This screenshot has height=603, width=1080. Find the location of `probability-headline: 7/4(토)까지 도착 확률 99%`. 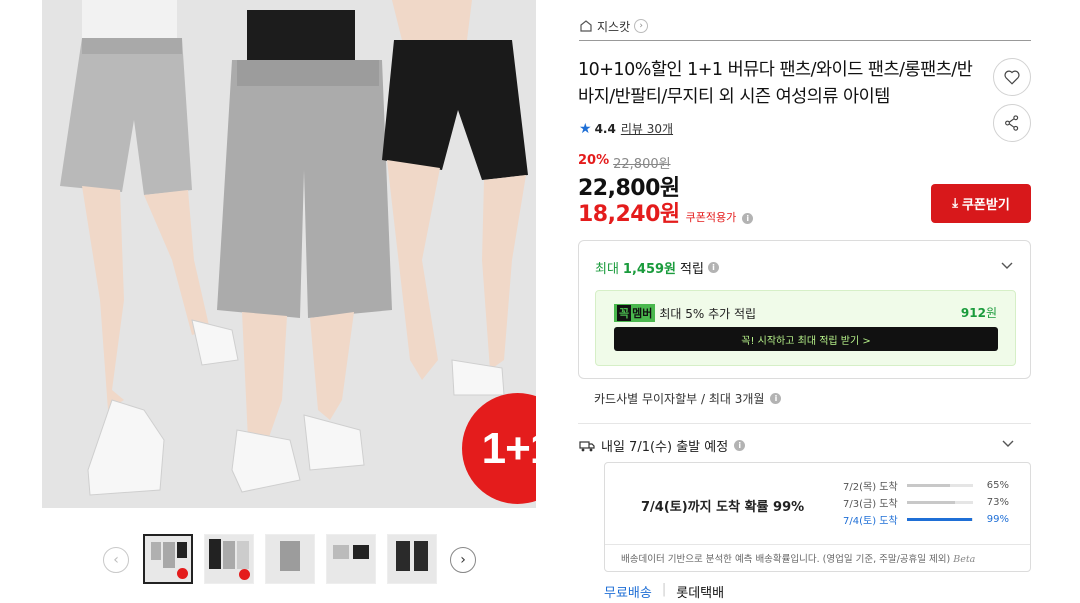

probability-headline: 7/4(토)까지 도착 확률 99% is located at coordinates (723, 507).